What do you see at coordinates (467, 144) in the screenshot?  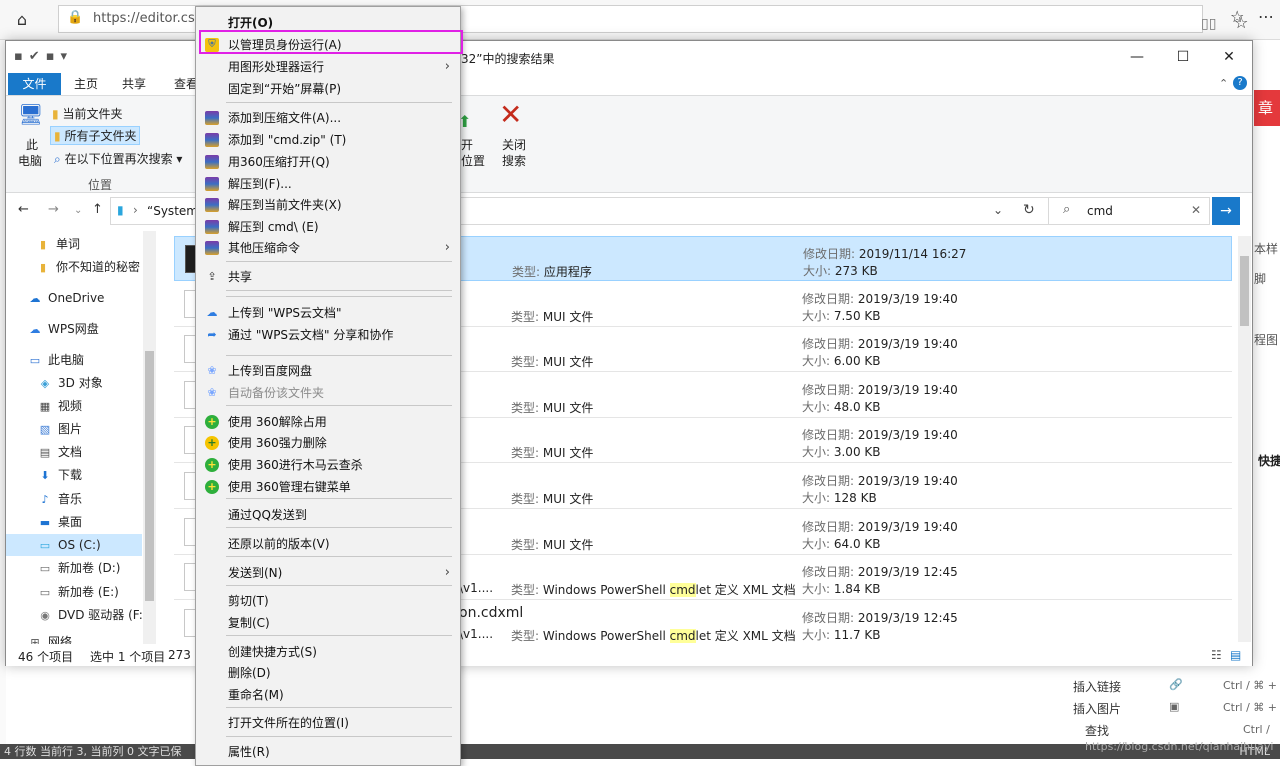 I see `open-location-label: 开` at bounding box center [467, 144].